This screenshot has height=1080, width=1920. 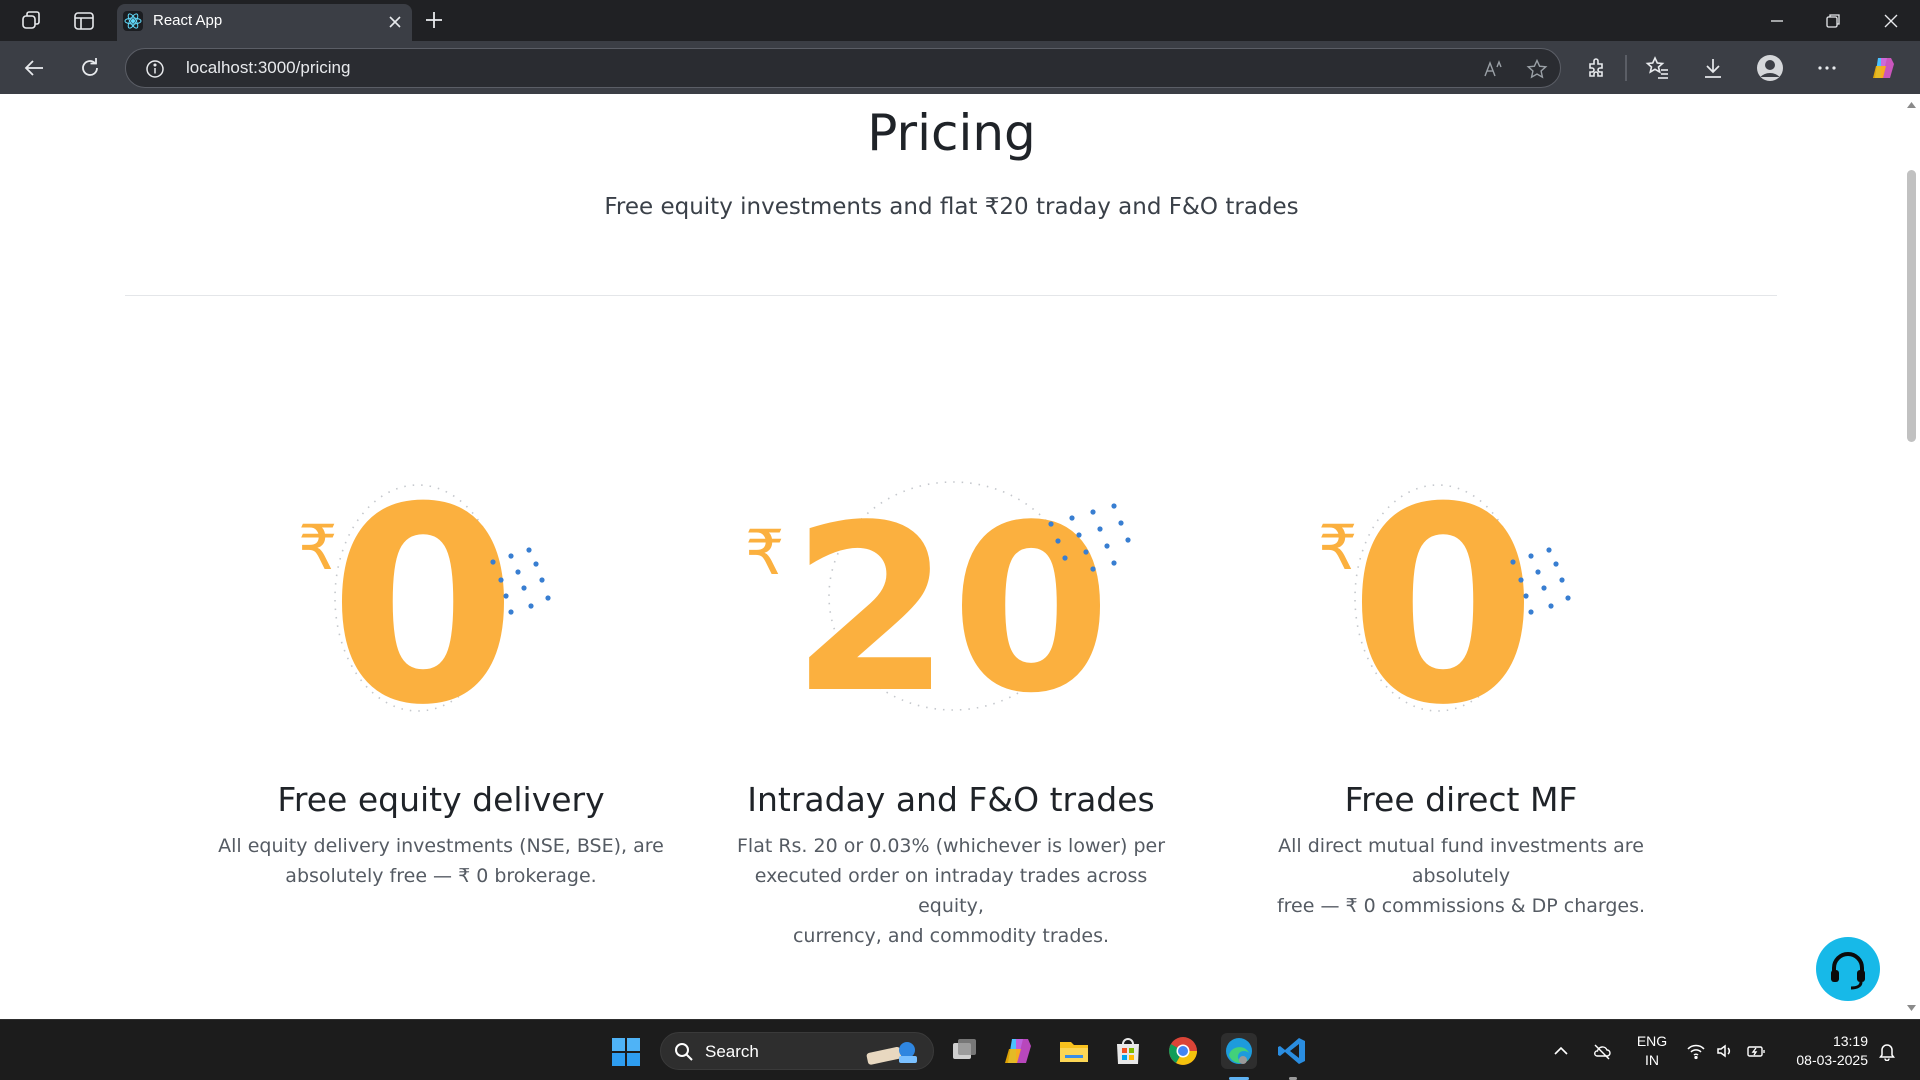 I want to click on browser-toolbar: localhost:3000/pricing, so click(x=960, y=67).